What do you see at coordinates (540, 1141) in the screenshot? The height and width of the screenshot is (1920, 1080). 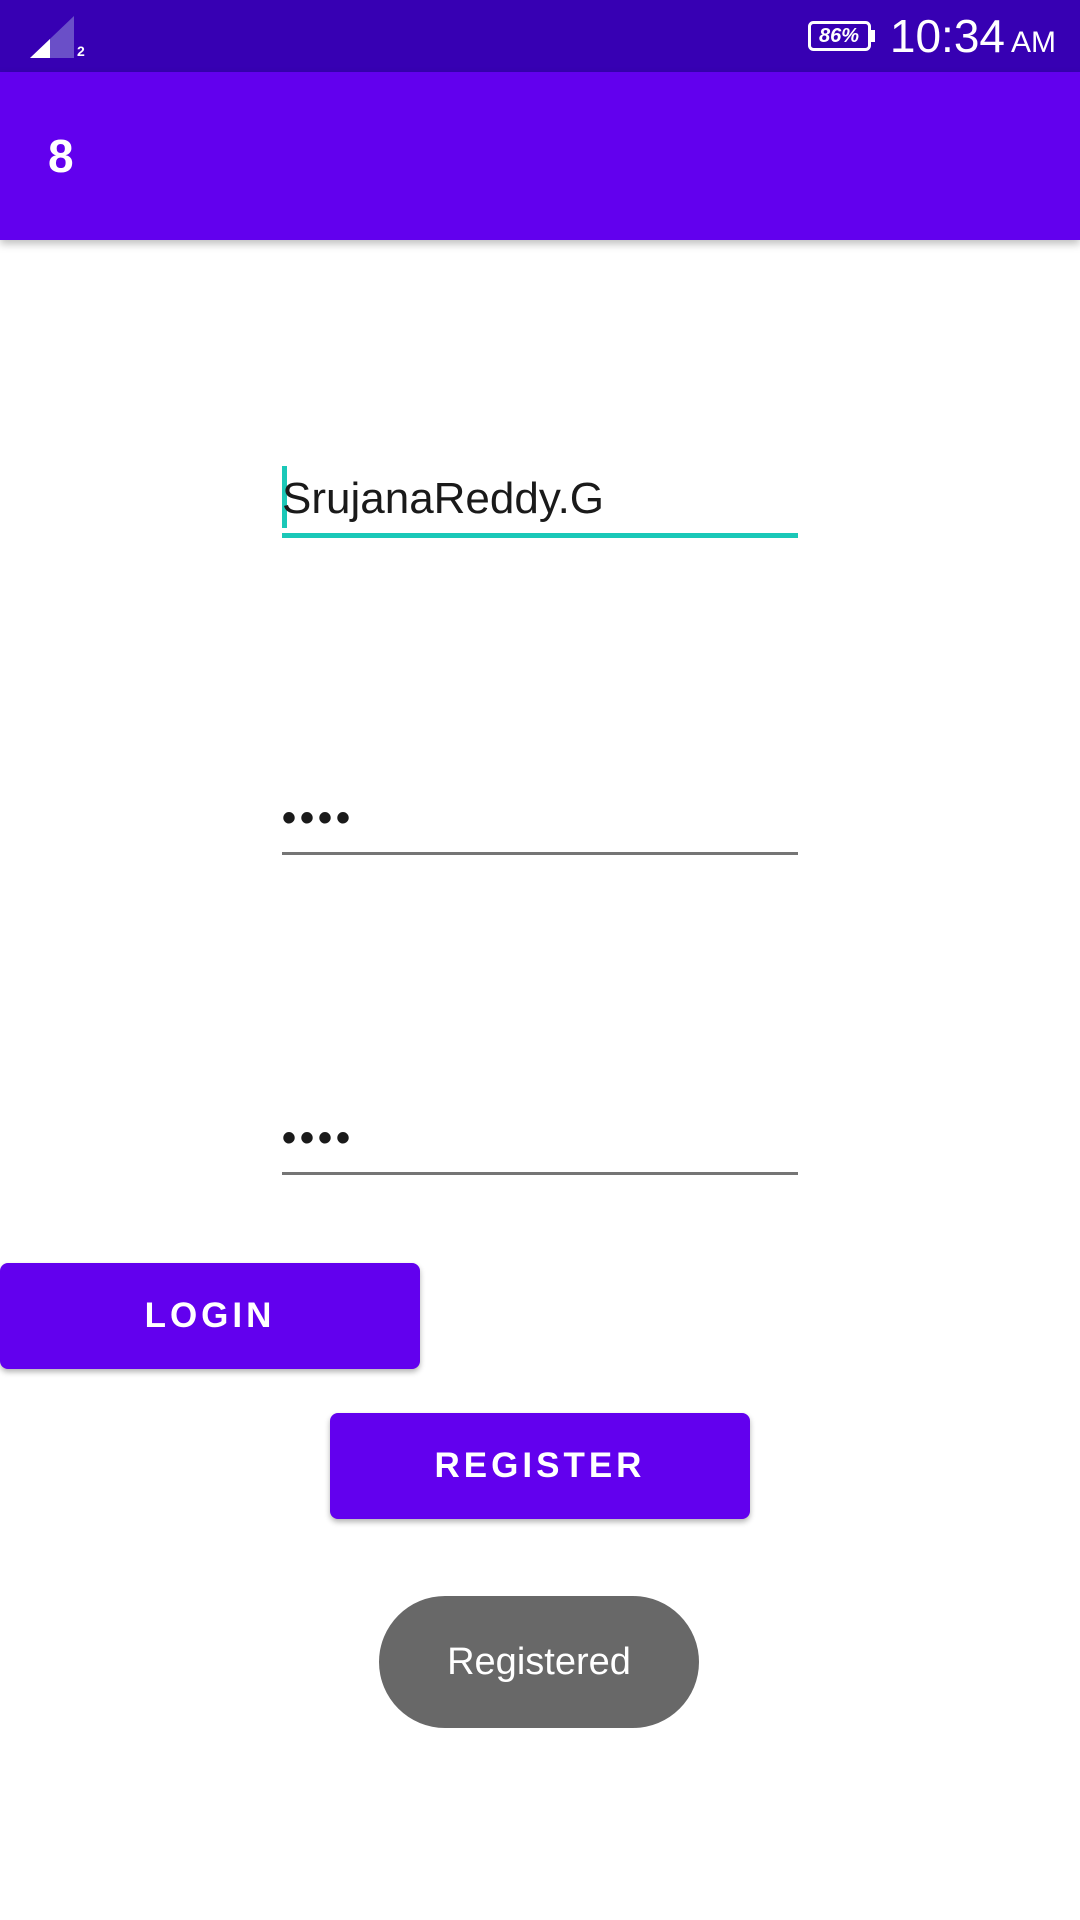 I see `confirm-password-field: ••••` at bounding box center [540, 1141].